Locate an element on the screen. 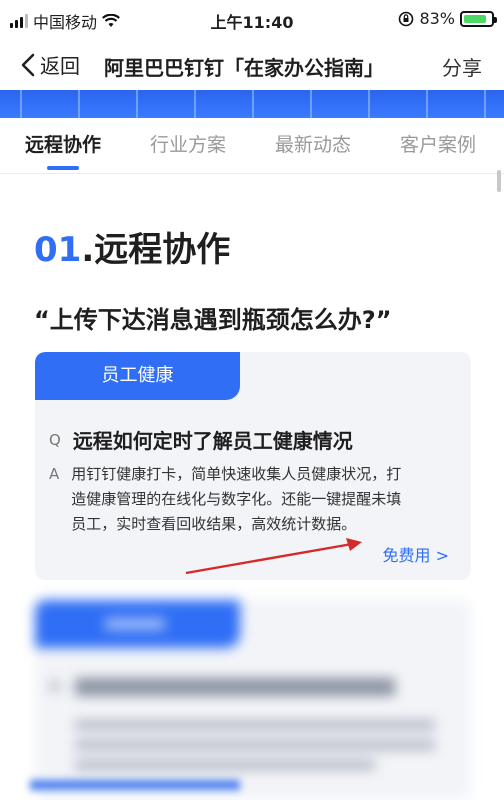 Image resolution: width=504 pixels, height=800 pixels. header-banner-image is located at coordinates (252, 104).